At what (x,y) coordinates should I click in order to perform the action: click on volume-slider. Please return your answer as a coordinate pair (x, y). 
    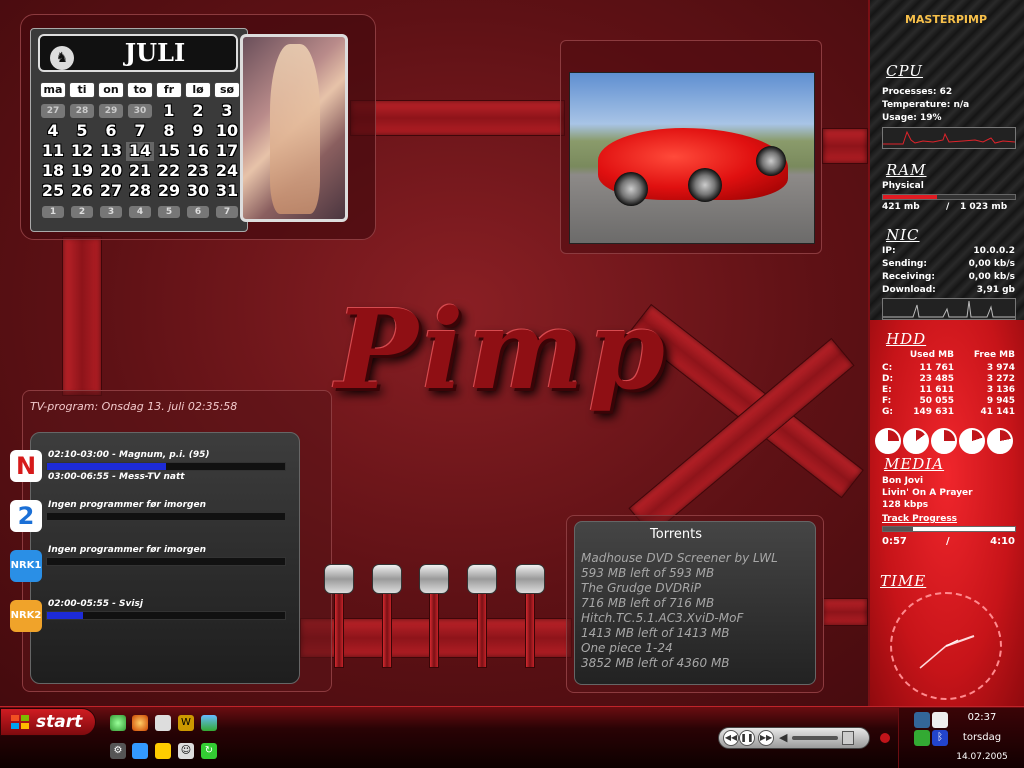
    Looking at the image, I should click on (815, 738).